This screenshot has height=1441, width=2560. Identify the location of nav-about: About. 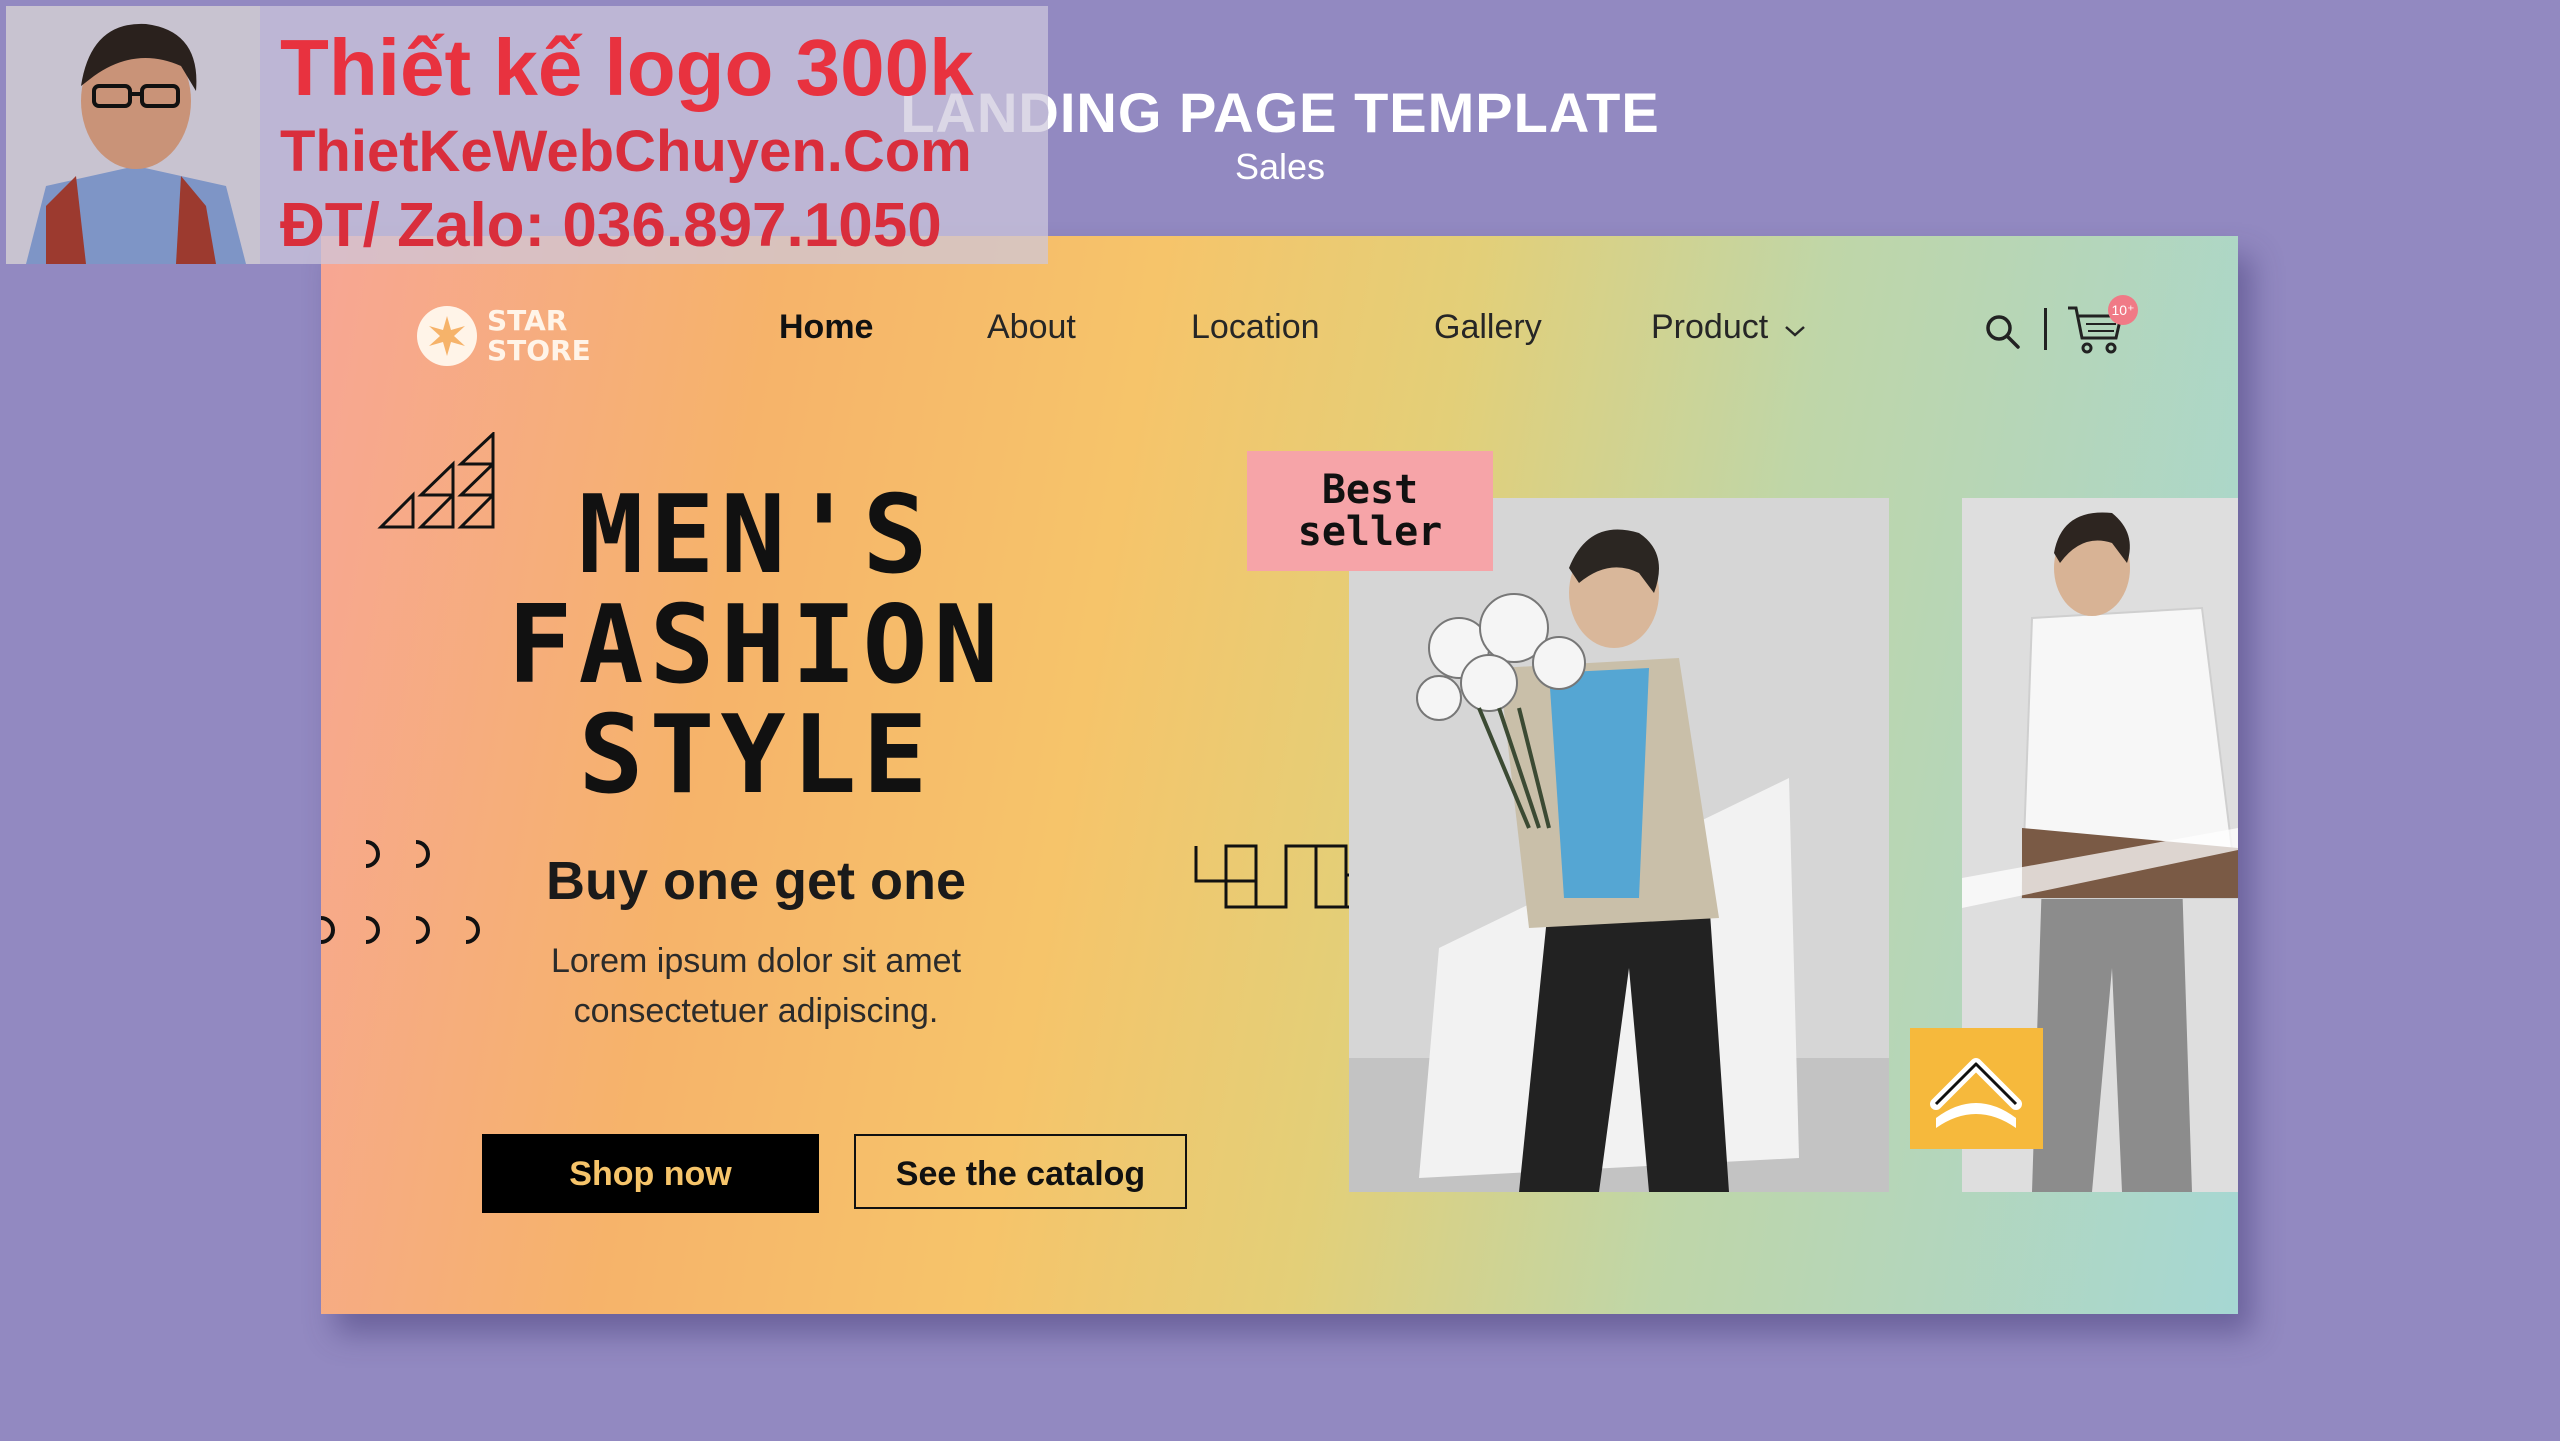
(1031, 327).